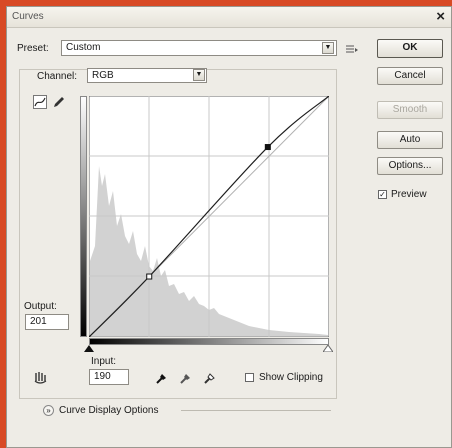 This screenshot has width=452, height=448. What do you see at coordinates (83, 47) in the screenshot?
I see `preset-value: Custom` at bounding box center [83, 47].